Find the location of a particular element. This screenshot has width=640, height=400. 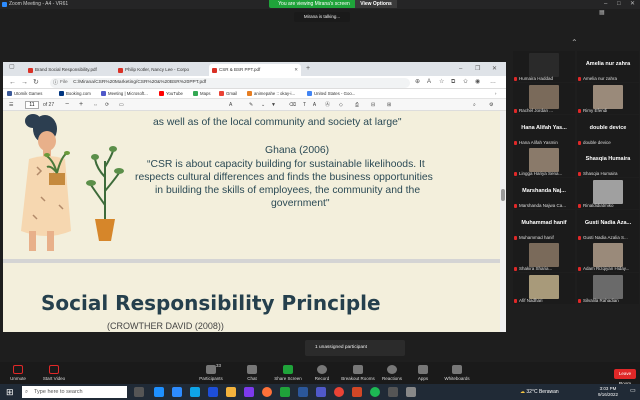

restore-icon: ❐ is located at coordinates (477, 69).